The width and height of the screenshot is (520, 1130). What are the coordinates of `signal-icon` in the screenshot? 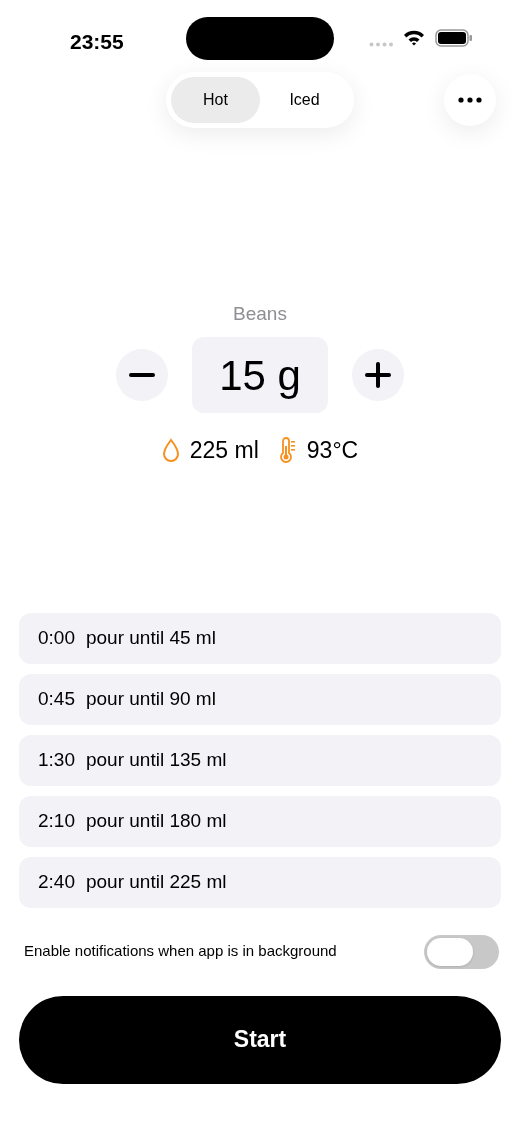 It's located at (382, 44).